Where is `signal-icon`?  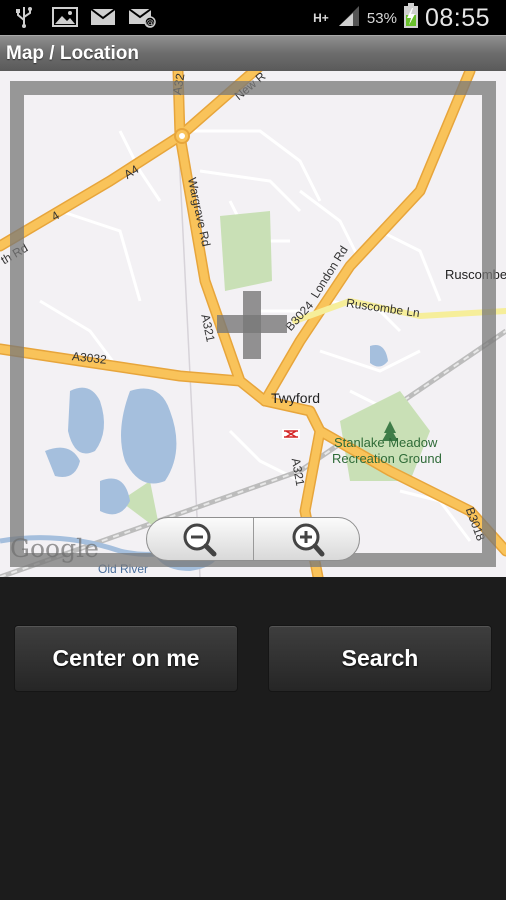
signal-icon is located at coordinates (349, 18).